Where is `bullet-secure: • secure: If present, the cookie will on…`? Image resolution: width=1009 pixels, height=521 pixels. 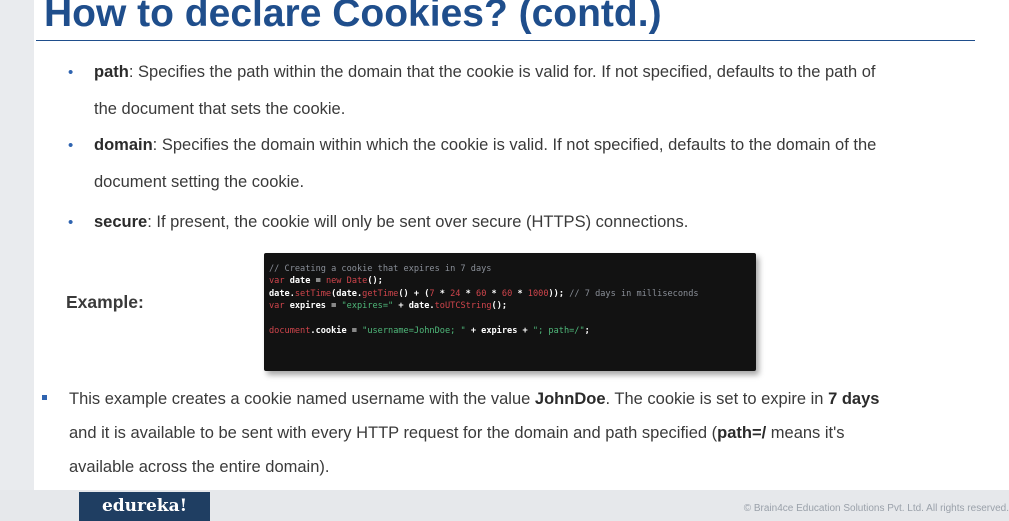
bullet-secure: • secure: If present, the cookie will on… is located at coordinates (378, 222).